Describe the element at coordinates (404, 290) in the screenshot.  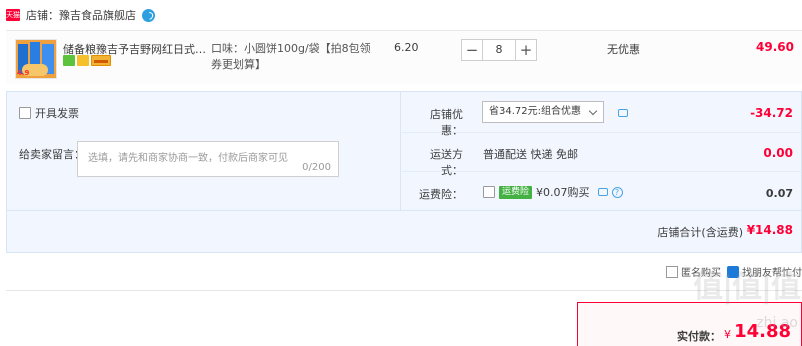
I see `section-divider` at that location.